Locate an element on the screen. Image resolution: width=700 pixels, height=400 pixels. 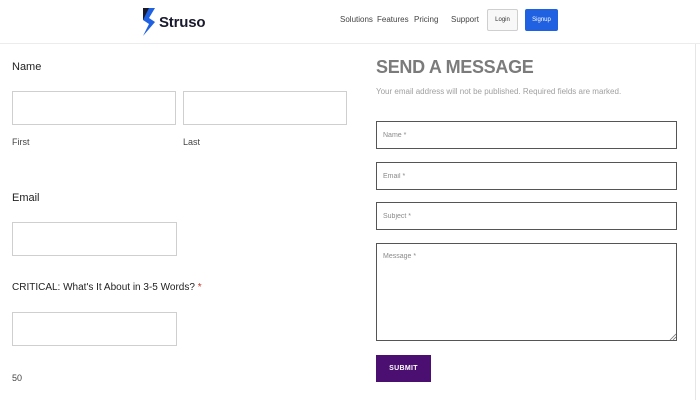
resize-grip-icon is located at coordinates (672, 336).